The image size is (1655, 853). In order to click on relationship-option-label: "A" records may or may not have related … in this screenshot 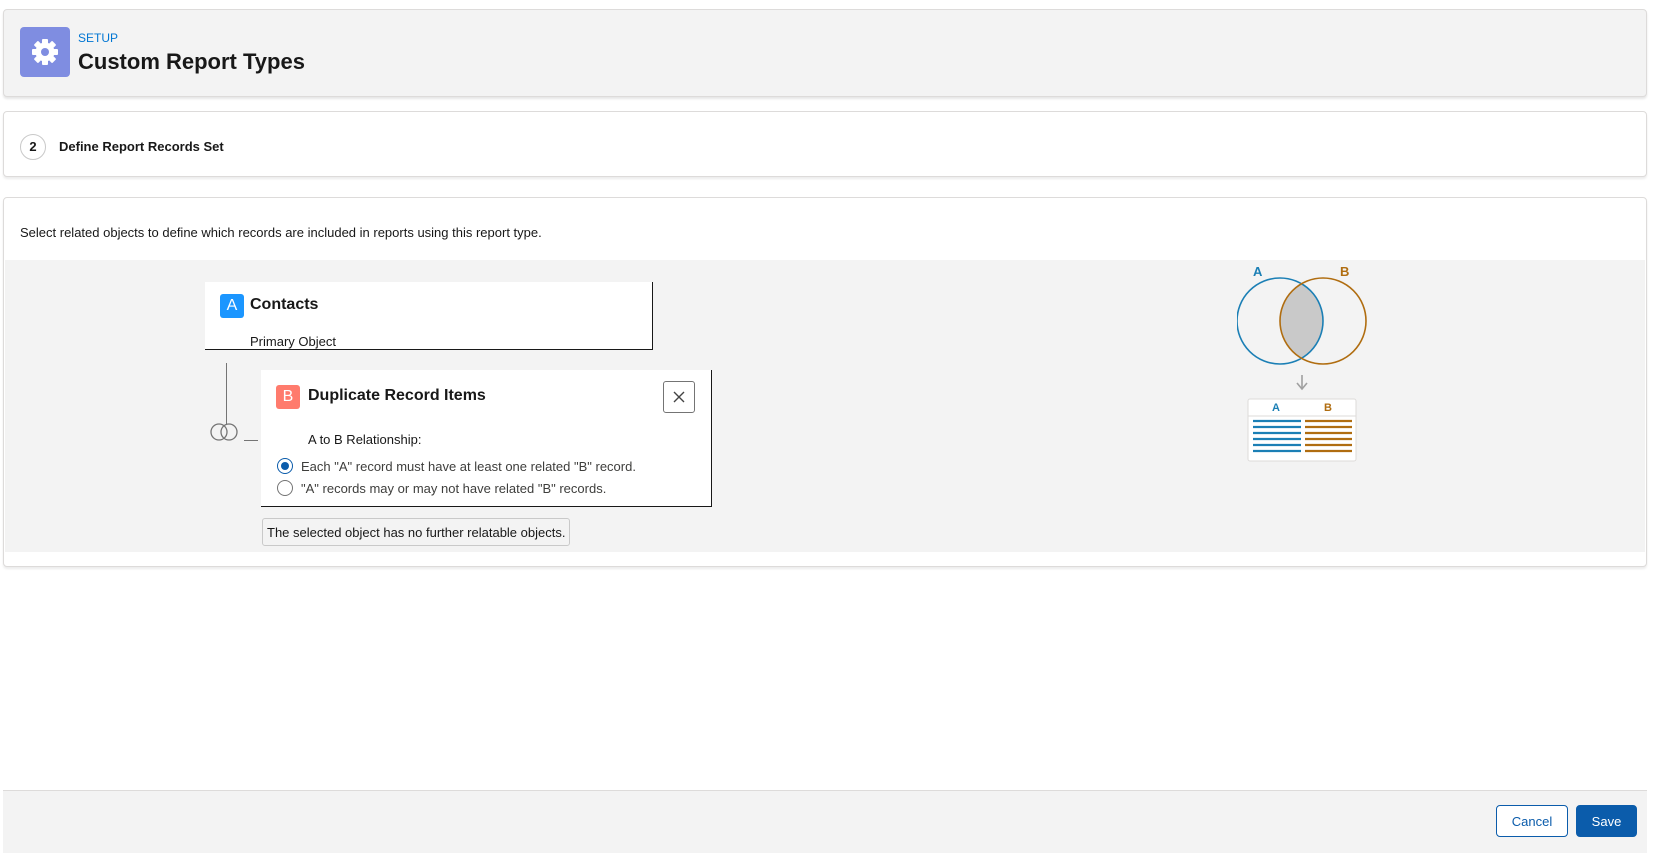, I will do `click(454, 488)`.